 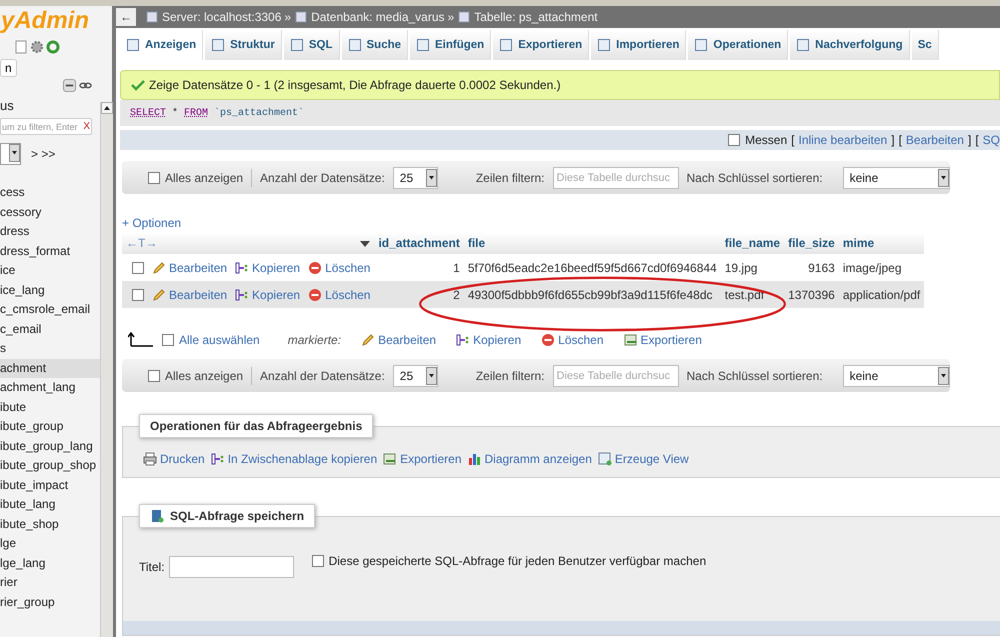 I want to click on copy-icon, so click(x=242, y=267).